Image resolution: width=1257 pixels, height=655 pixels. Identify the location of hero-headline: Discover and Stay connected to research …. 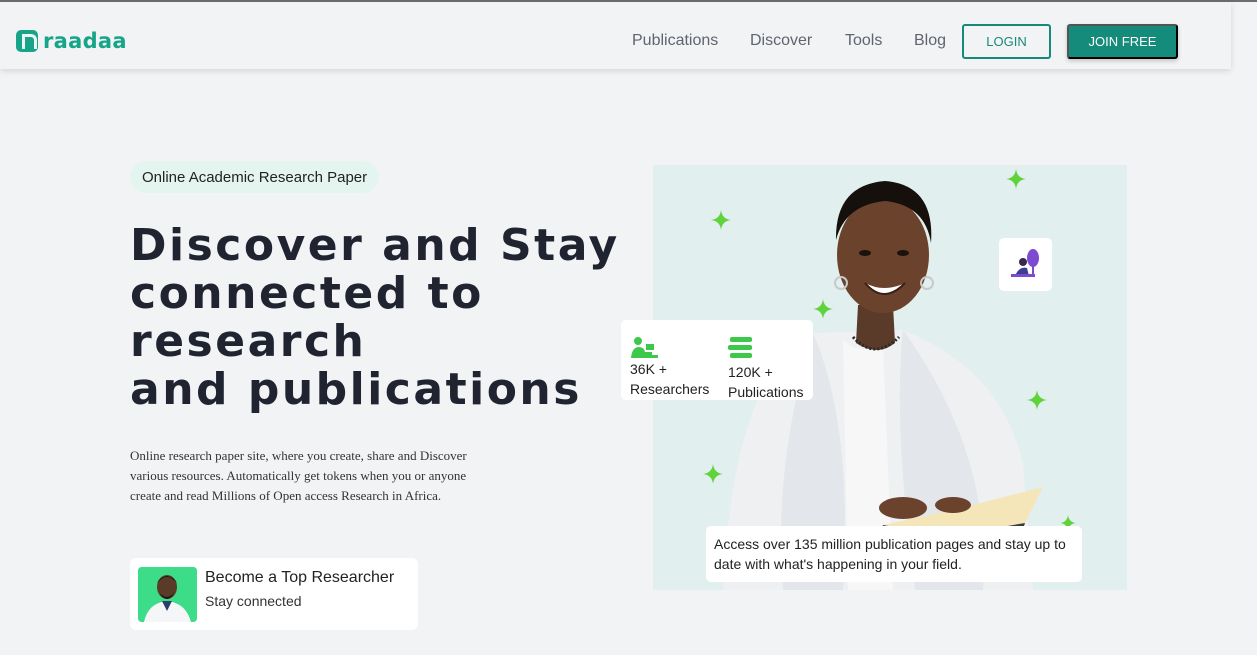
(380, 318).